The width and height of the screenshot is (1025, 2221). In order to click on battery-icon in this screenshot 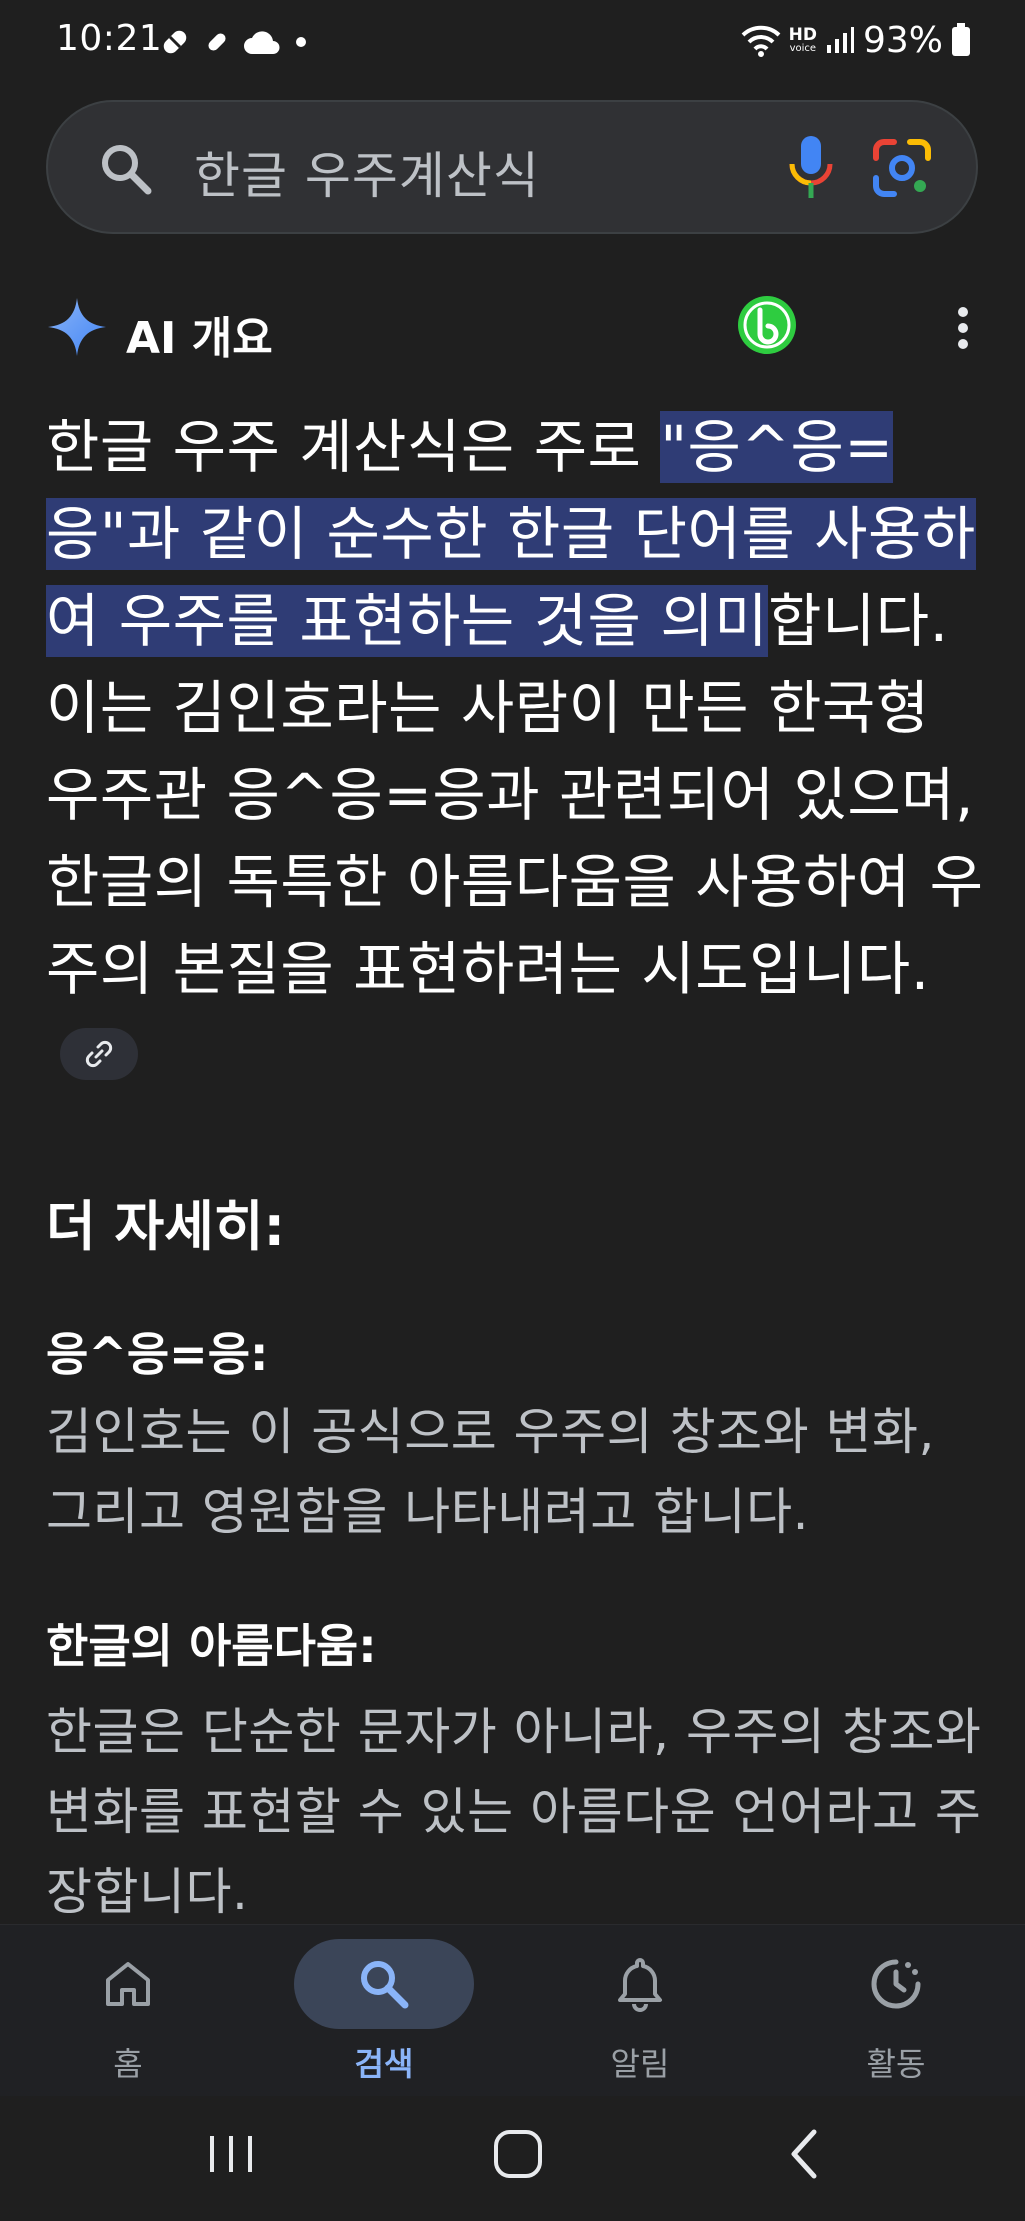, I will do `click(961, 39)`.